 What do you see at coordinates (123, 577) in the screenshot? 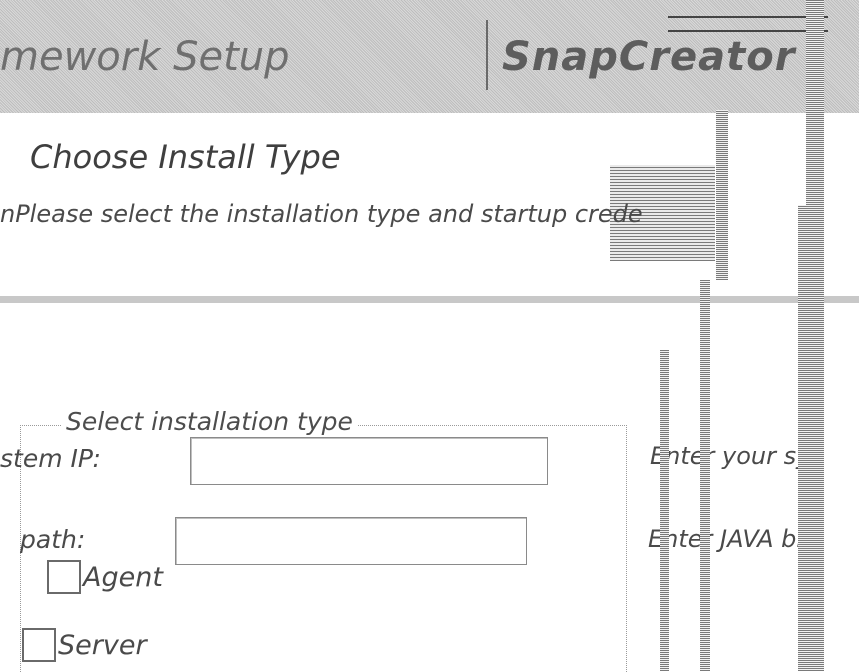
I see `agent-checkbox-label: Agent` at bounding box center [123, 577].